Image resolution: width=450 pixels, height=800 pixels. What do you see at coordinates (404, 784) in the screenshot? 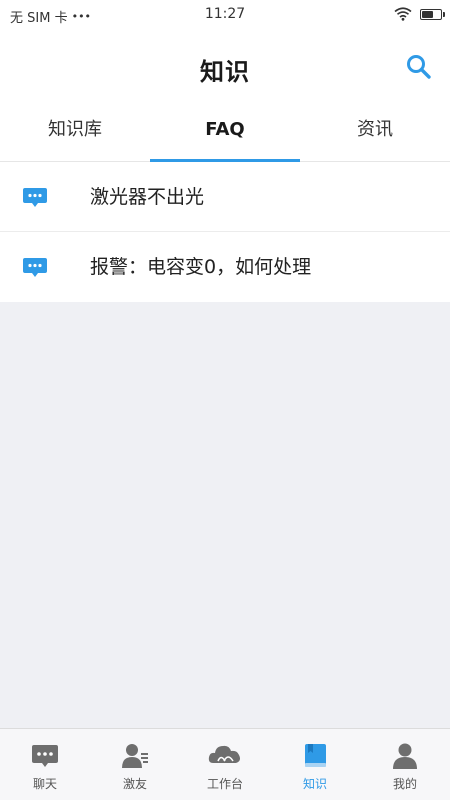
I see `nav-label: 我的` at bounding box center [404, 784].